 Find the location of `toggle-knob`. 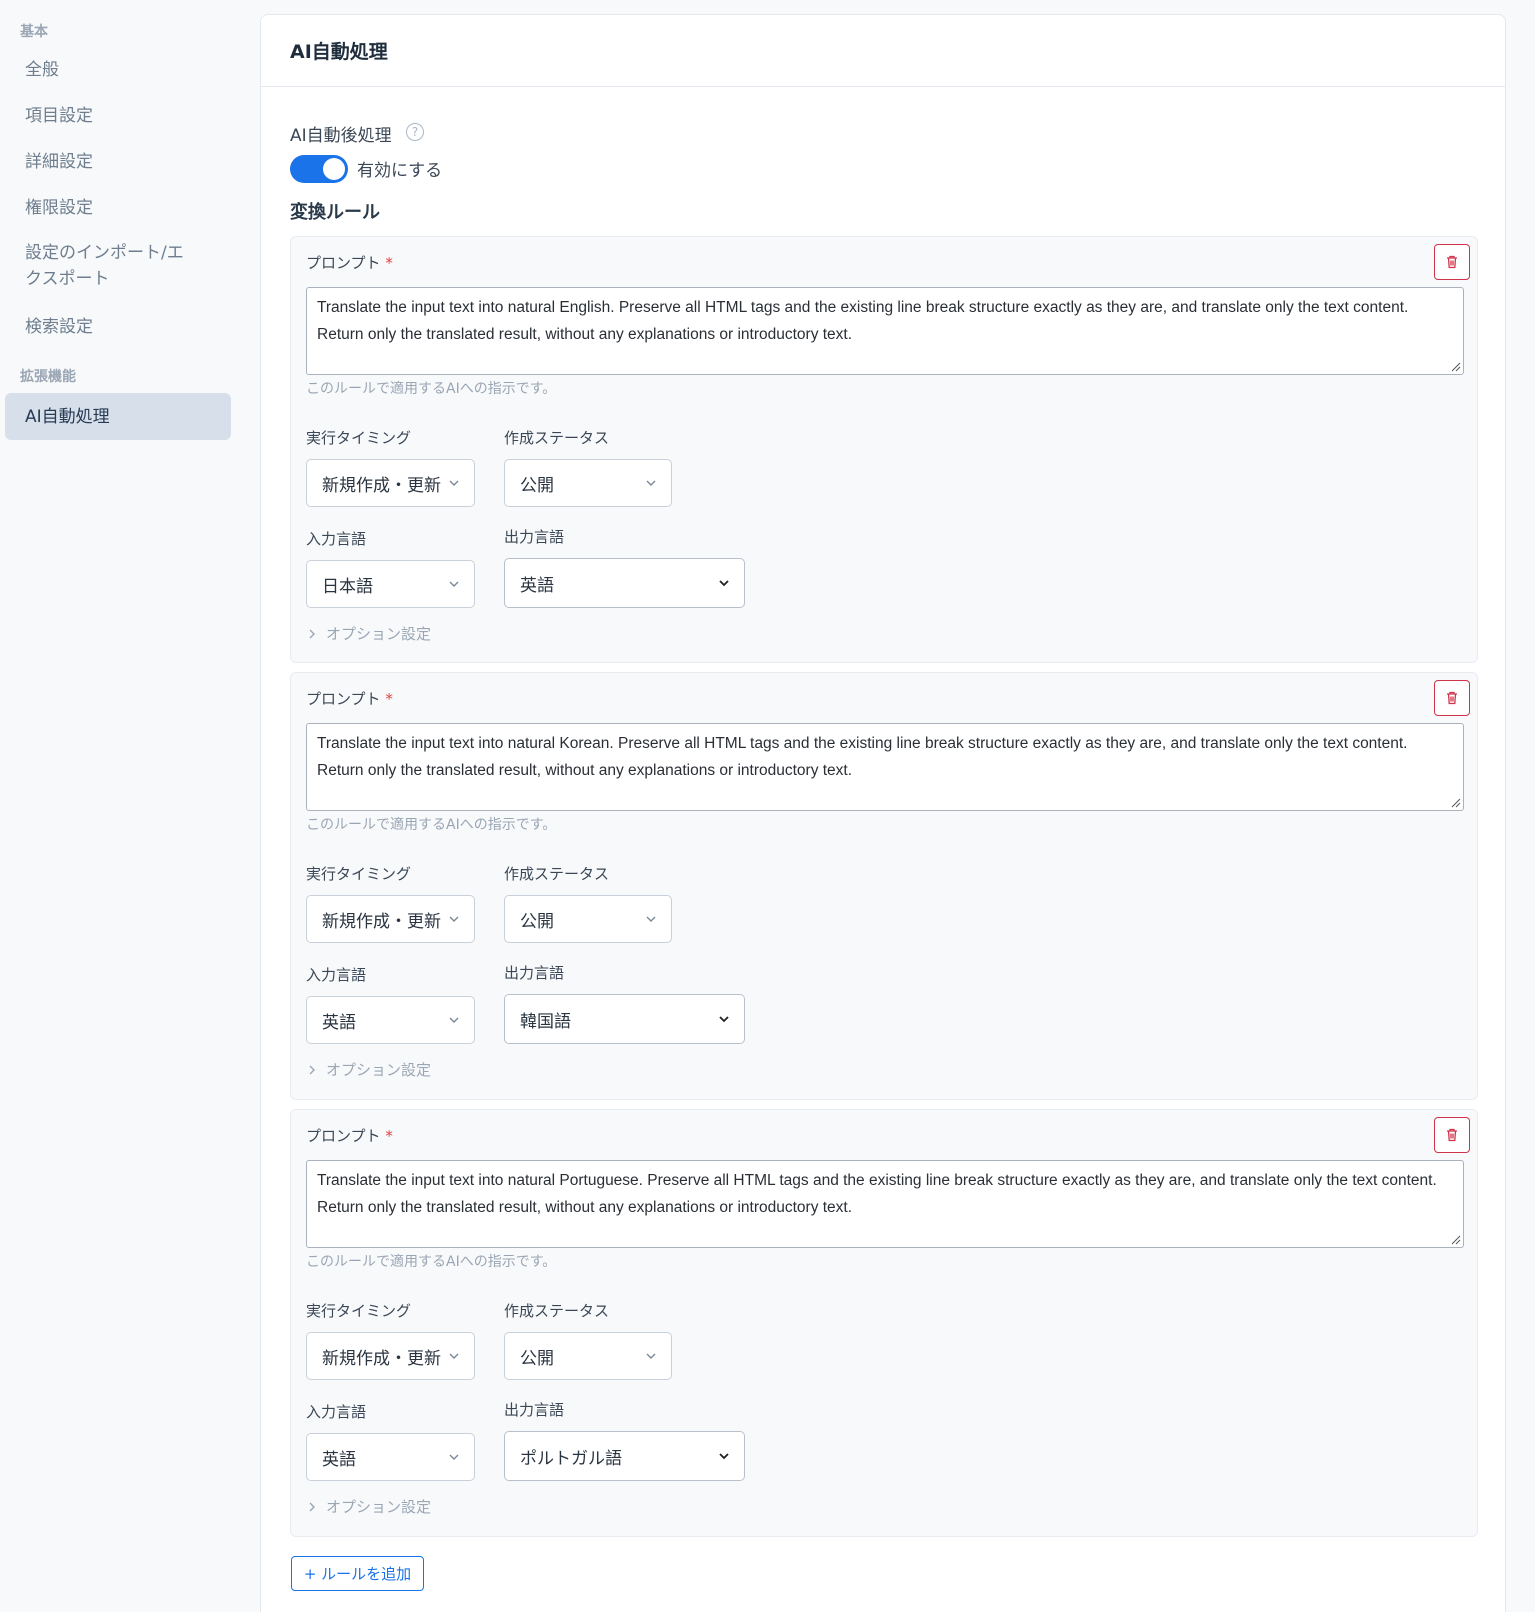

toggle-knob is located at coordinates (334, 169).